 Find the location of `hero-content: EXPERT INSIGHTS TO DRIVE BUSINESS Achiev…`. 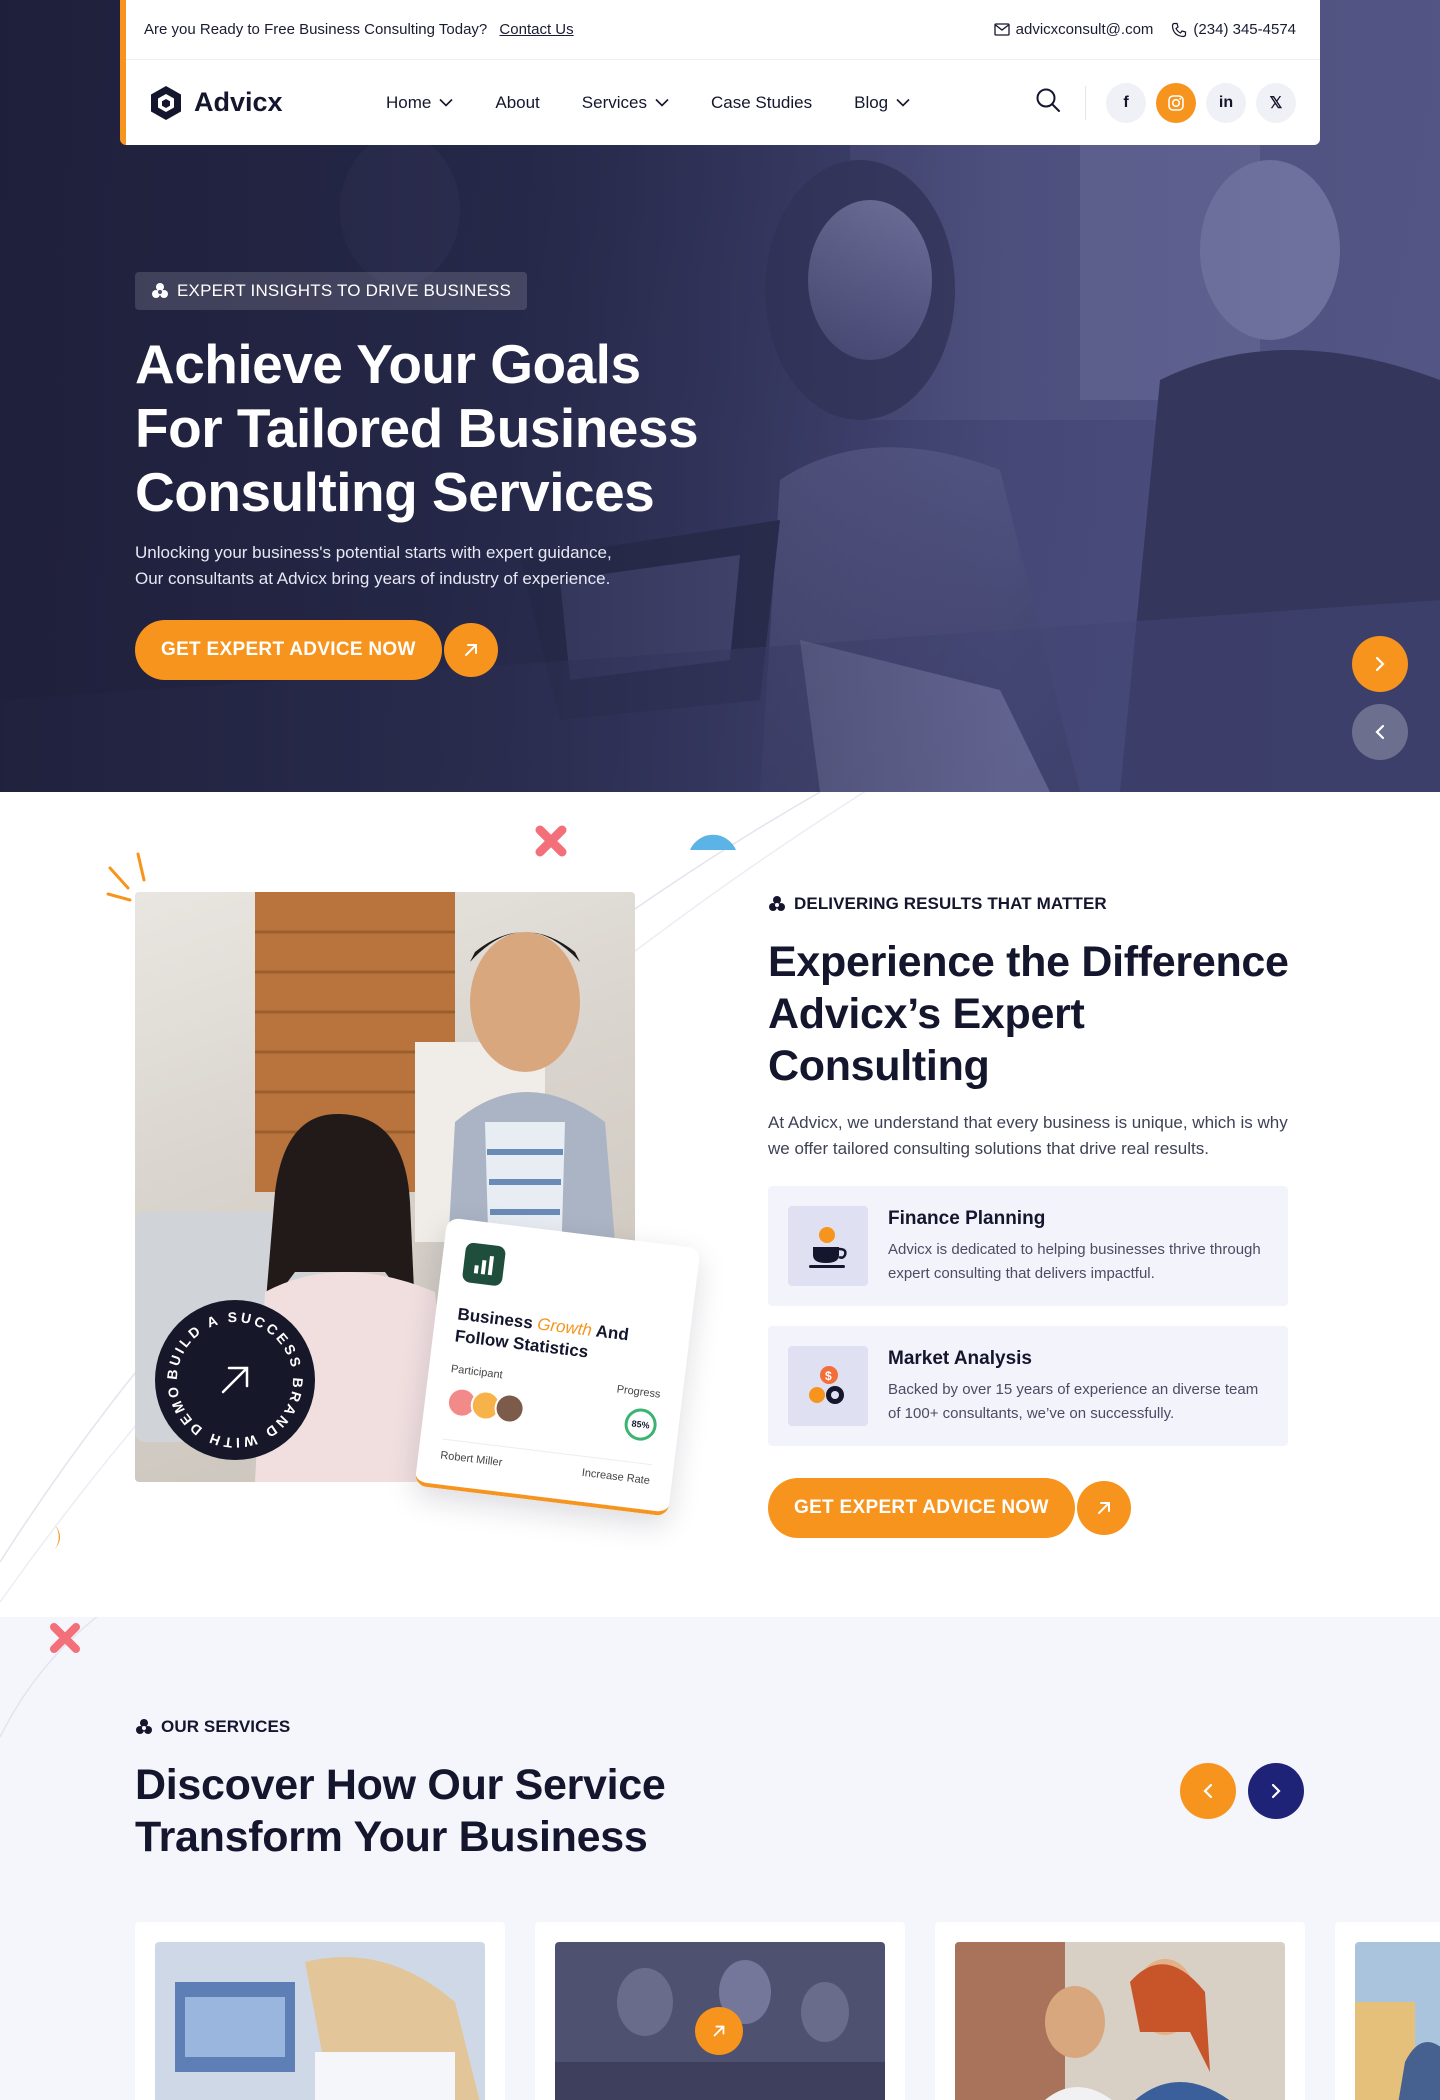

hero-content: EXPERT INSIGHTS TO DRIVE BUSINESS Achiev… is located at coordinates (435, 476).